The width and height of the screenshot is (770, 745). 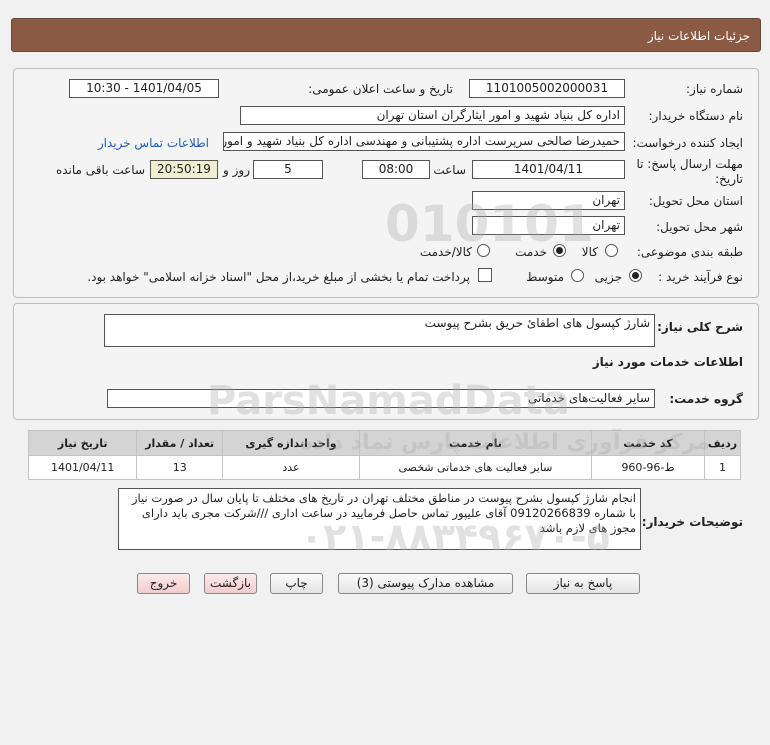 What do you see at coordinates (689, 164) in the screenshot?
I see `deadline-label-1: مهلت ارسال پاسخ: تا` at bounding box center [689, 164].